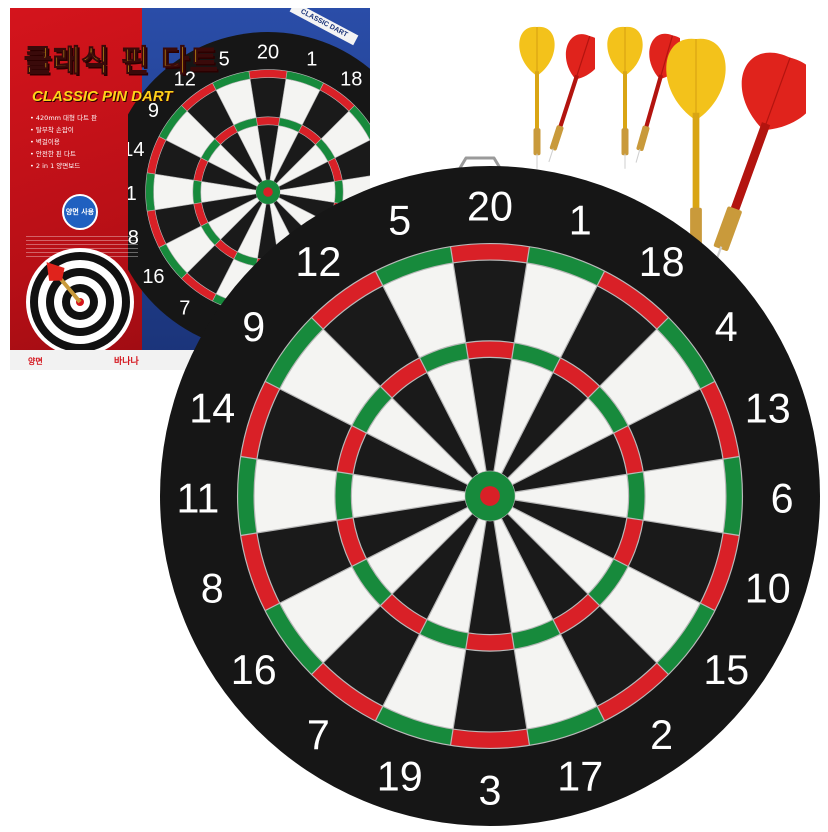  Describe the element at coordinates (80, 212) in the screenshot. I see `box-two-sided-badge: 양면 사용` at that location.